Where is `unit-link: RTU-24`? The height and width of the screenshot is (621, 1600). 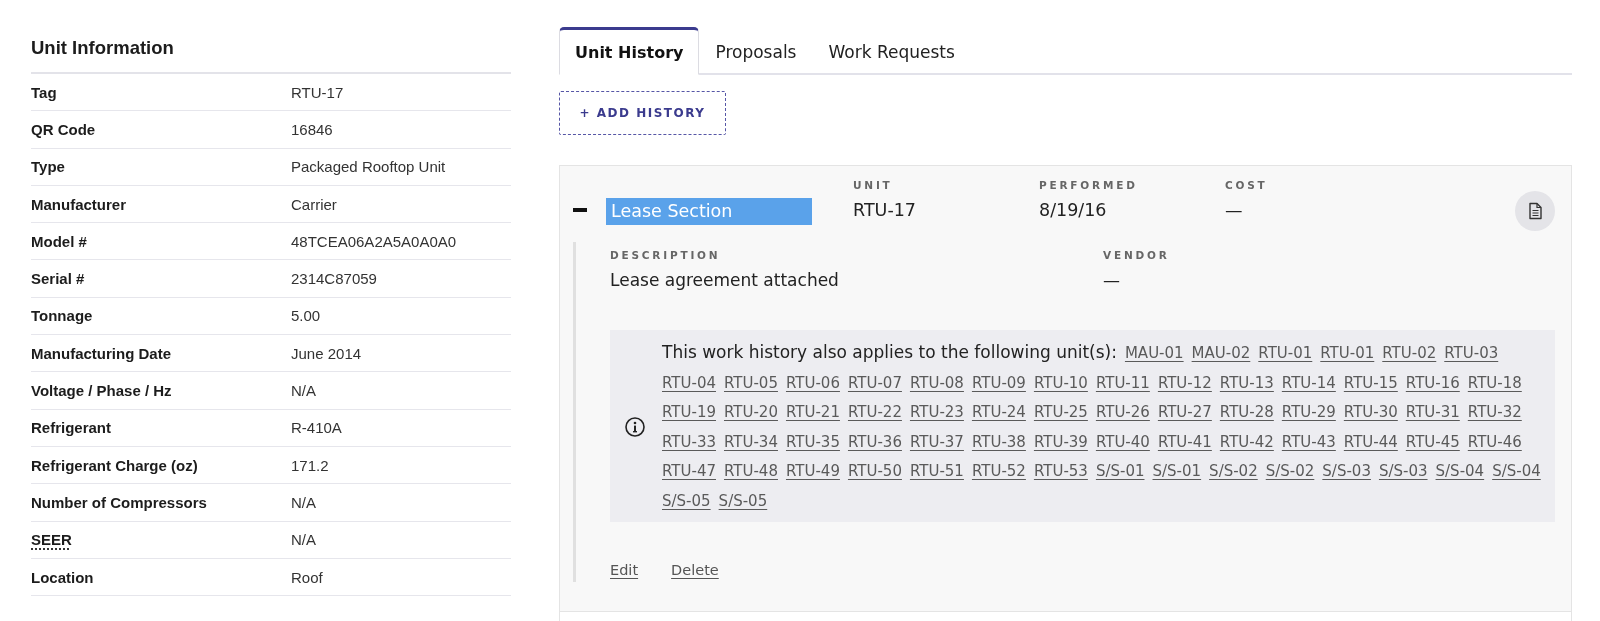 unit-link: RTU-24 is located at coordinates (998, 413).